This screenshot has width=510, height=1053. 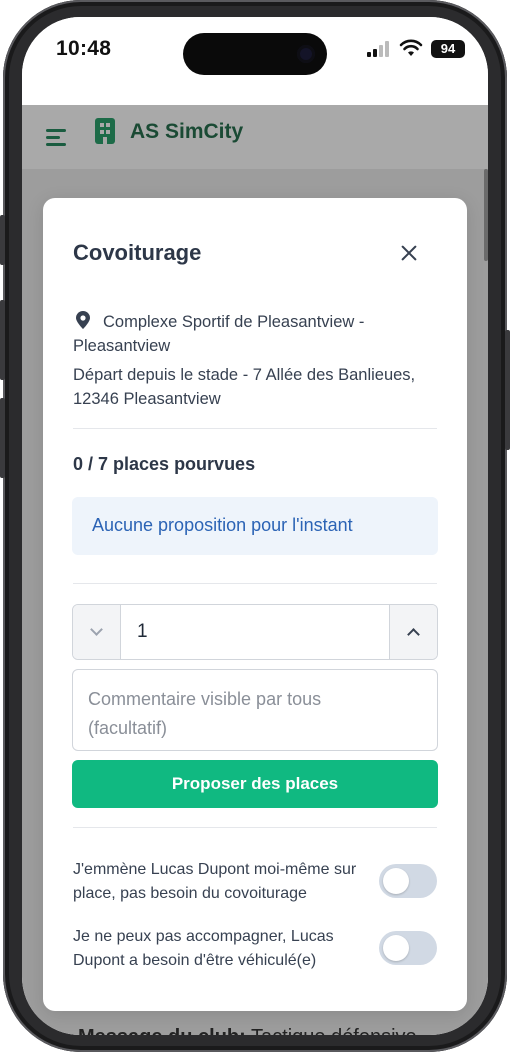 I want to click on needs-ride-toggle, so click(x=408, y=948).